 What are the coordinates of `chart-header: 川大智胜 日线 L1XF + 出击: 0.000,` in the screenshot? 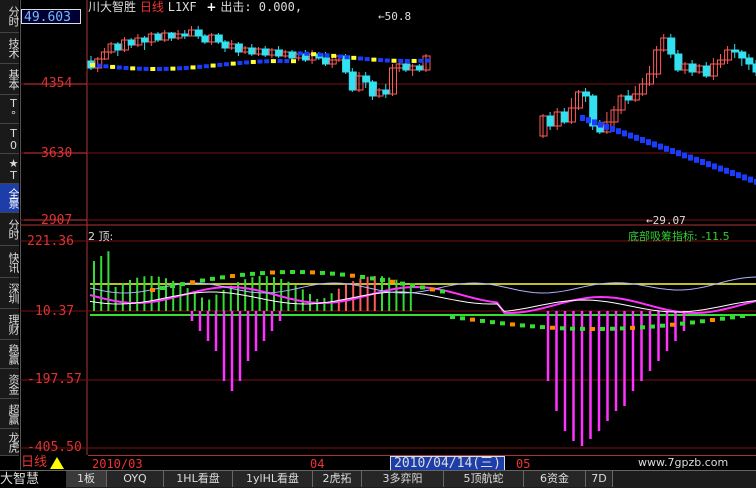 It's located at (195, 7).